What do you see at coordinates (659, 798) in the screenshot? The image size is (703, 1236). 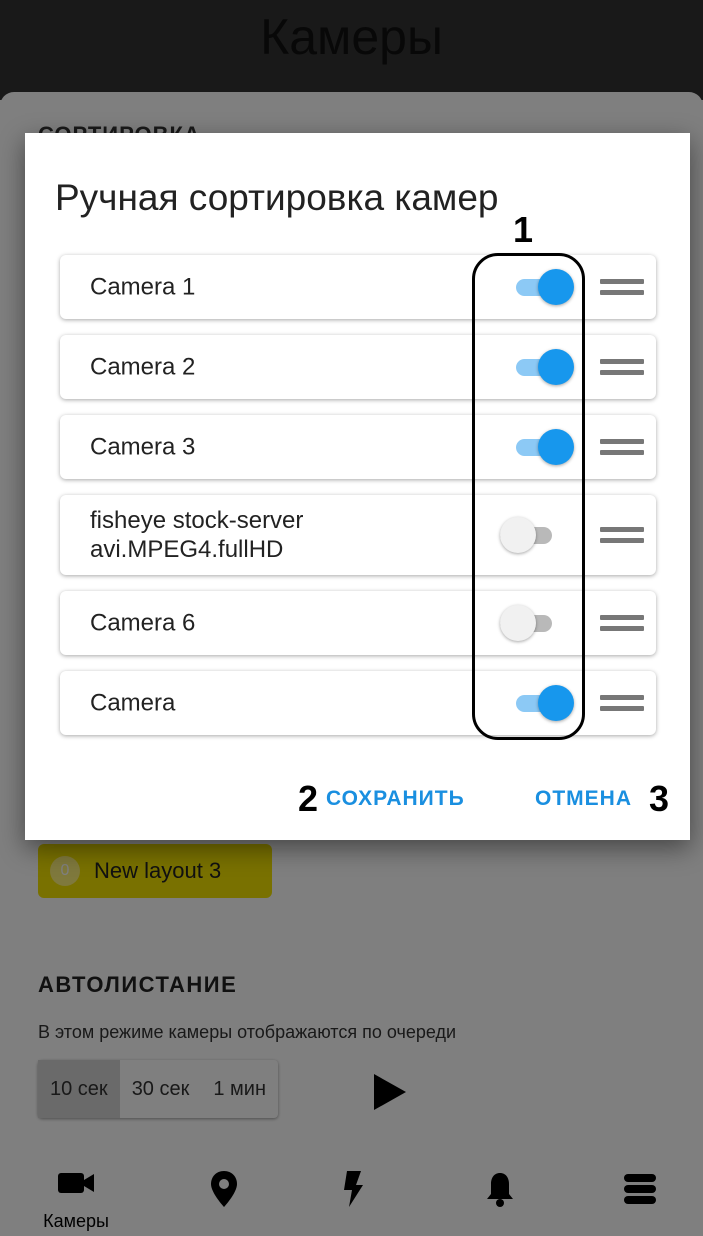 I see `annotation-3: 3` at bounding box center [659, 798].